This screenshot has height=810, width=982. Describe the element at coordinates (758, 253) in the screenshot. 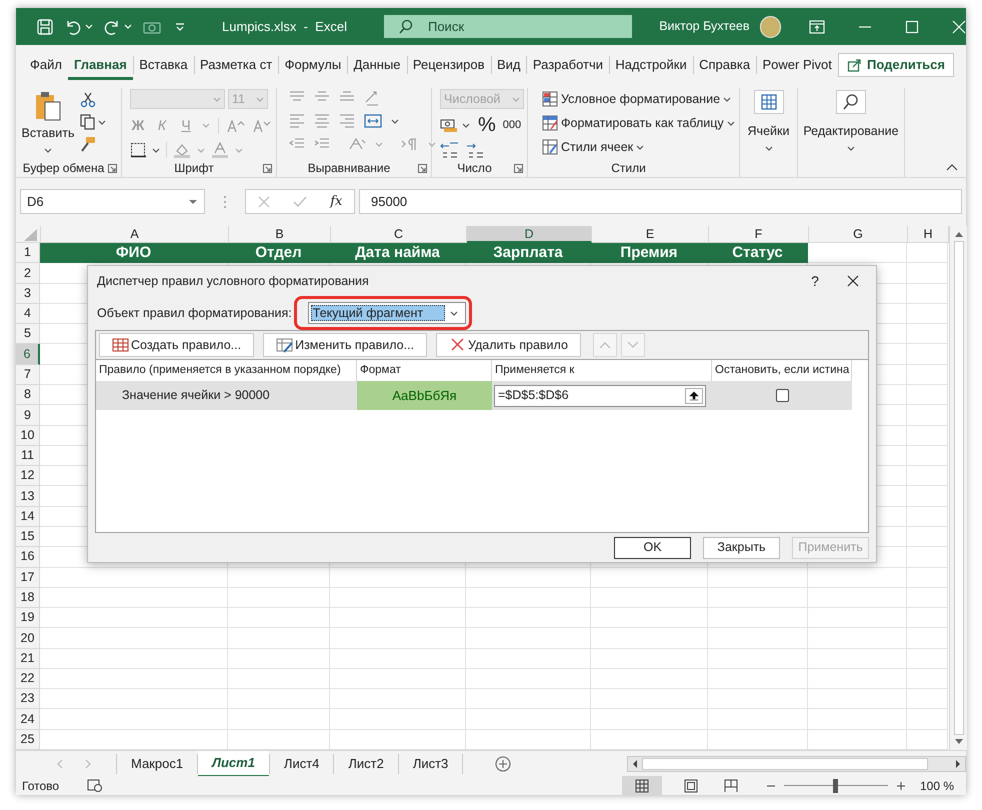

I see `header-cell: Статус` at that location.